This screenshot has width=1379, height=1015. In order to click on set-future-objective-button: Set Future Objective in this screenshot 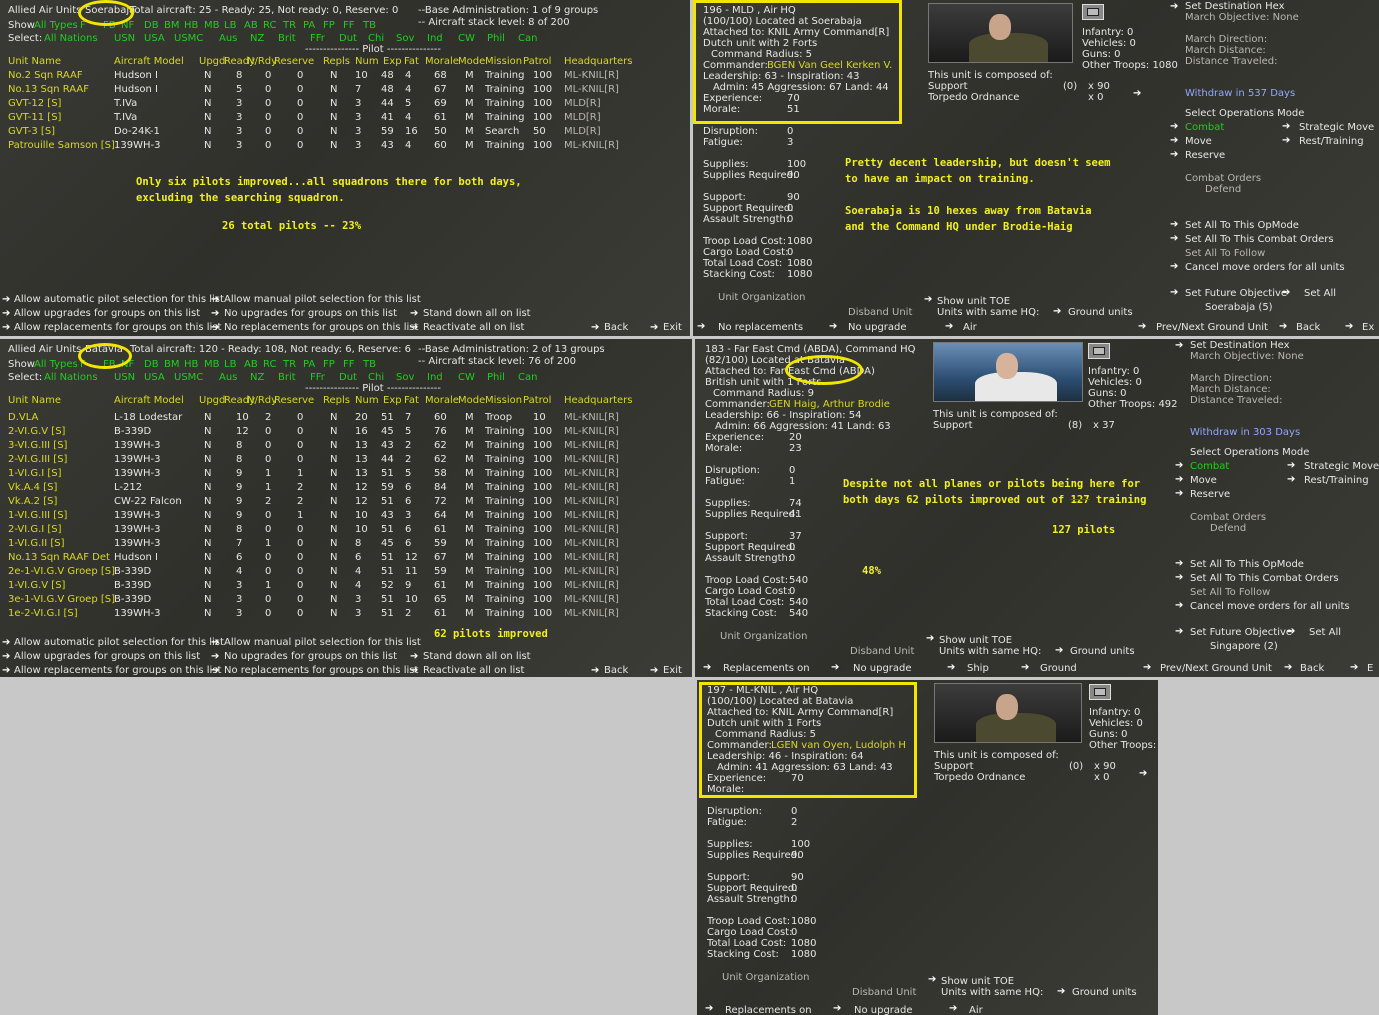, I will do `click(1241, 632)`.